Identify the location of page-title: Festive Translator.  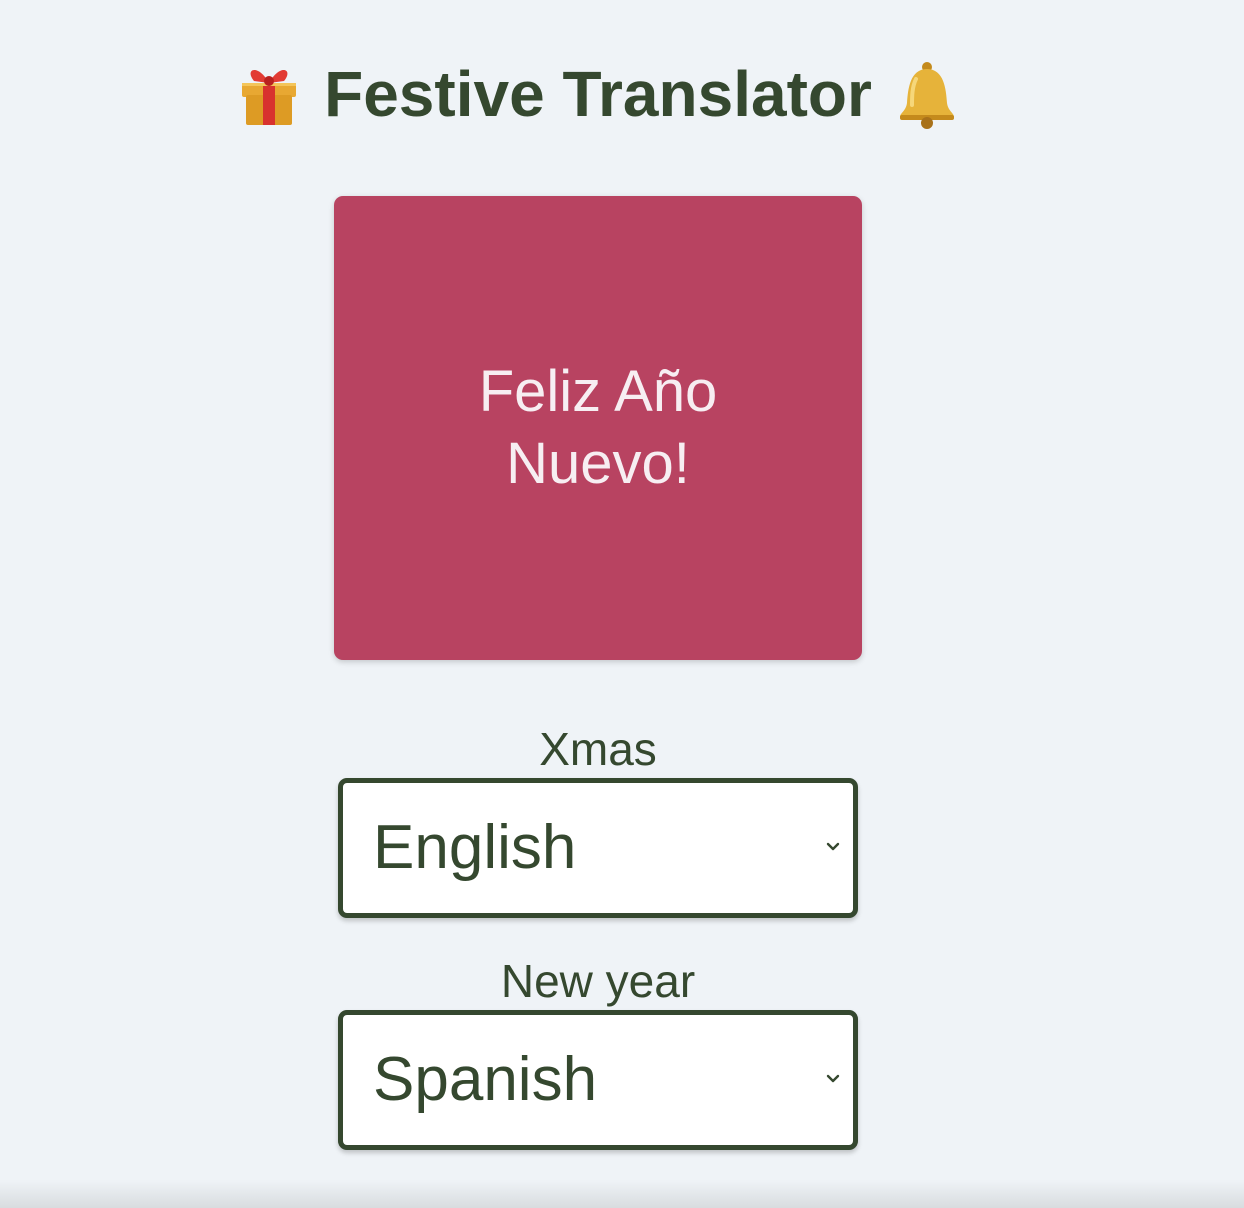
(598, 94).